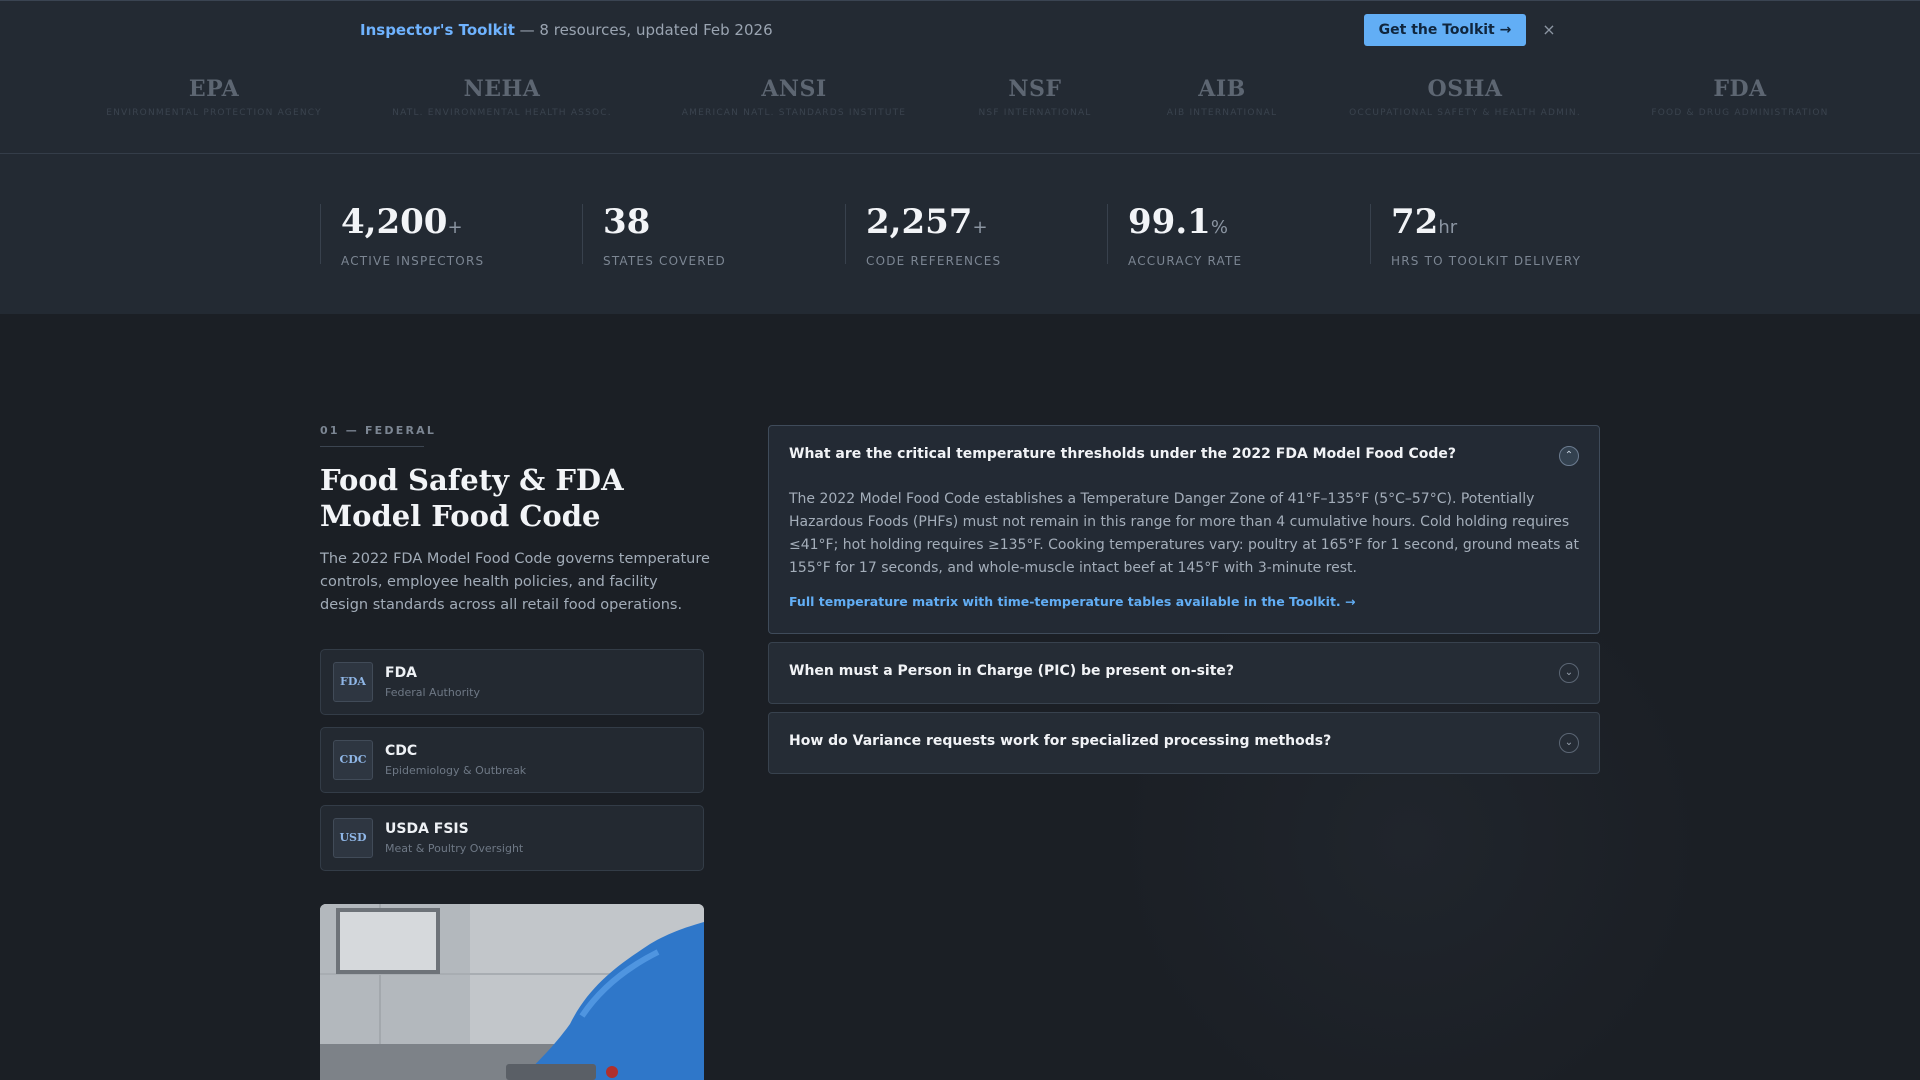 The height and width of the screenshot is (1080, 1920). What do you see at coordinates (794, 89) in the screenshot?
I see `agency-abbr: ANSI` at bounding box center [794, 89].